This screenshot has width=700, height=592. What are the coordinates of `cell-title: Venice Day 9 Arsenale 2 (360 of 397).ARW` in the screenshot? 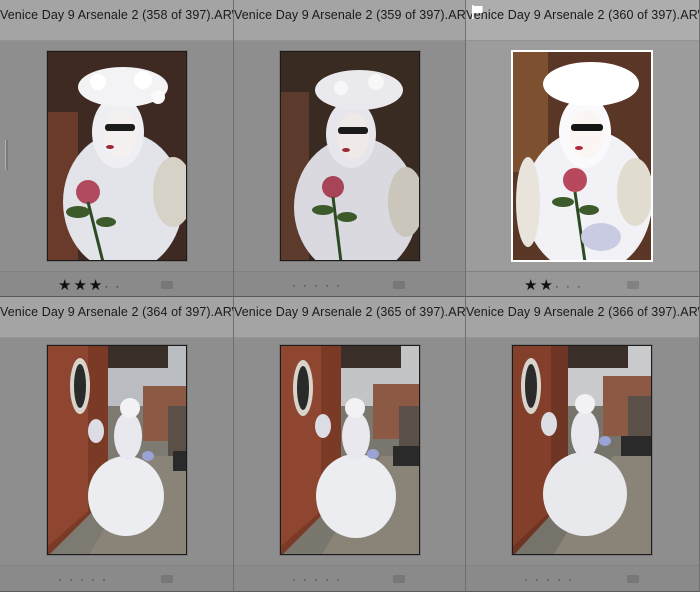 It's located at (582, 20).